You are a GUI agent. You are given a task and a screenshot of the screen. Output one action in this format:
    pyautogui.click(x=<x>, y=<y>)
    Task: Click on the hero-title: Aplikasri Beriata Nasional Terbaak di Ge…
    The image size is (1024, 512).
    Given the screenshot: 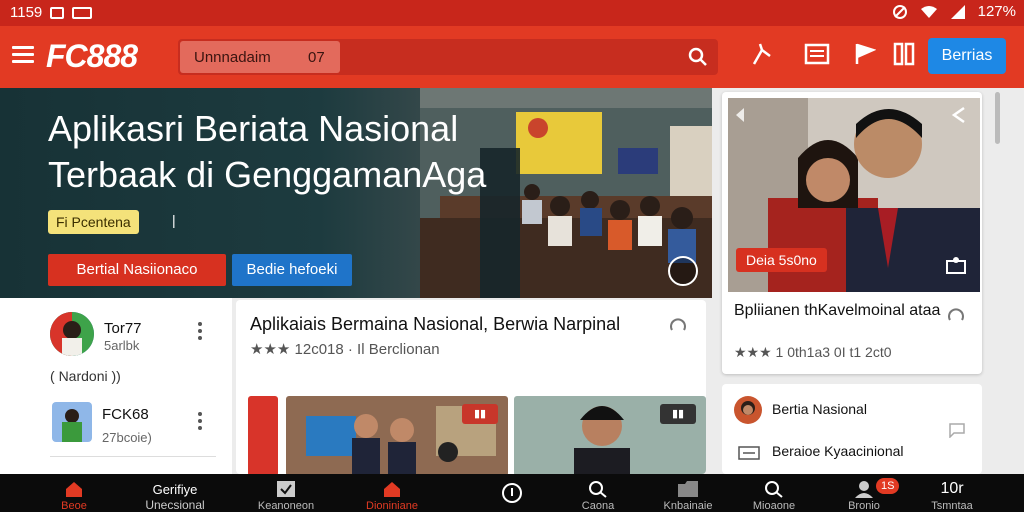 What is the action you would take?
    pyautogui.click(x=267, y=151)
    